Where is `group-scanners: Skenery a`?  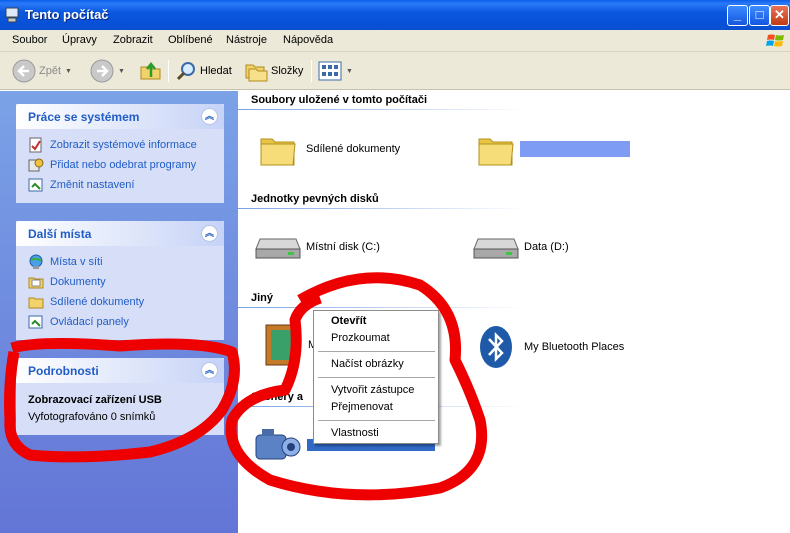 group-scanners: Skenery a is located at coordinates (277, 397).